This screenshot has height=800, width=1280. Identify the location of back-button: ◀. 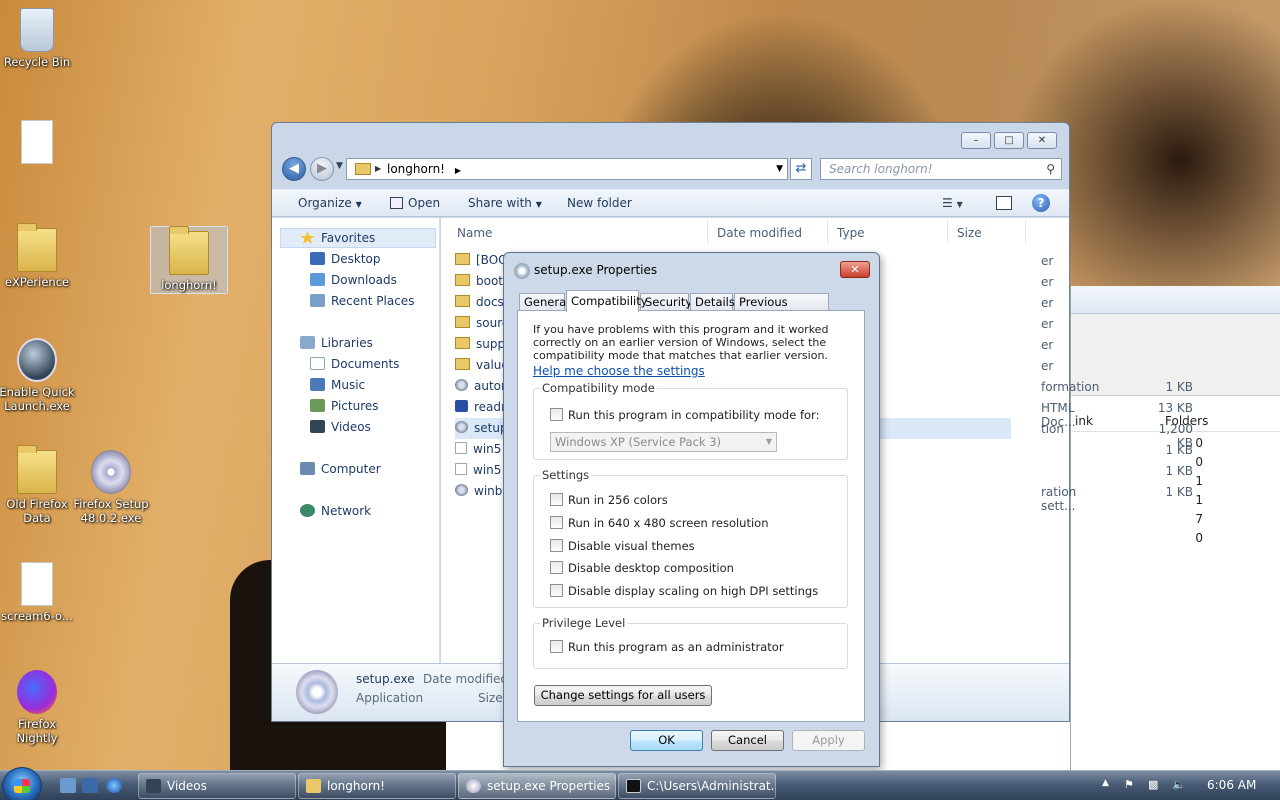
(294, 169).